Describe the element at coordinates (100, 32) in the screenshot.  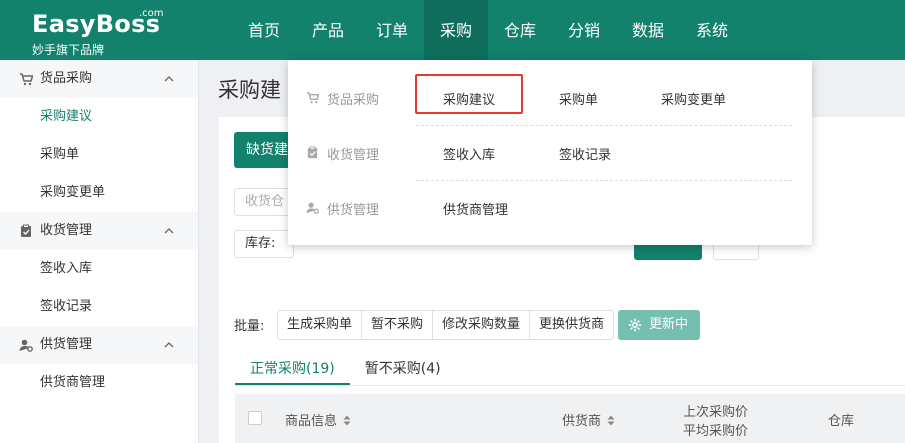
I see `easyboss-logo: EasyBoss .com 妙手旗下品牌` at that location.